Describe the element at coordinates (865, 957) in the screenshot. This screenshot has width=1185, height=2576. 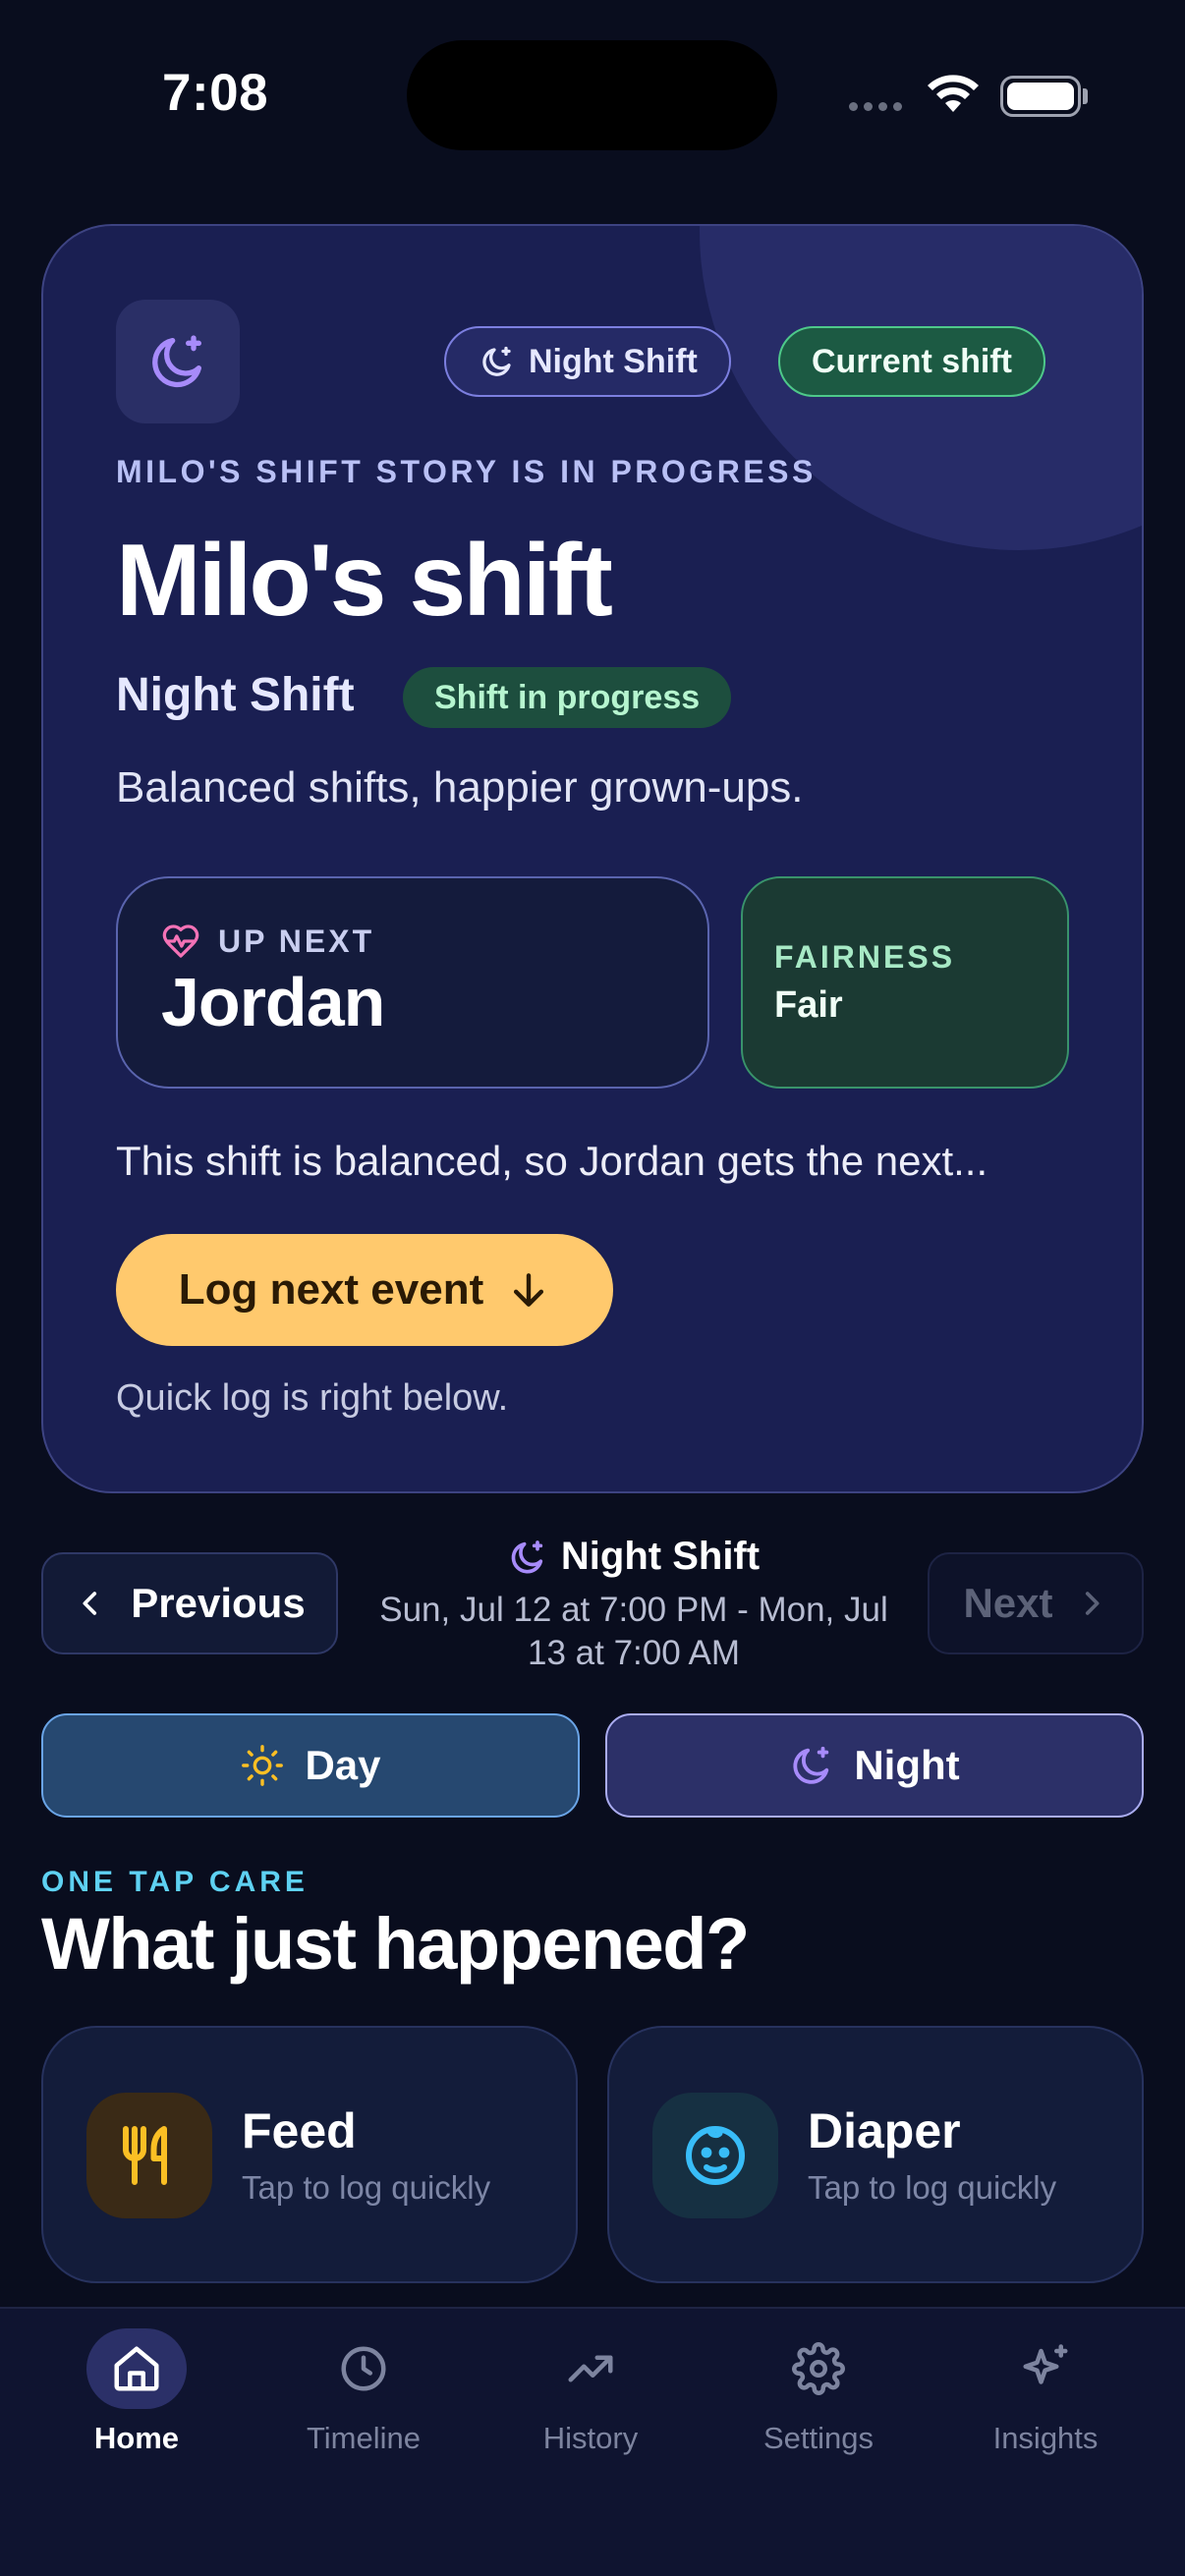
I see `fairness-label: FAIRNESS` at that location.